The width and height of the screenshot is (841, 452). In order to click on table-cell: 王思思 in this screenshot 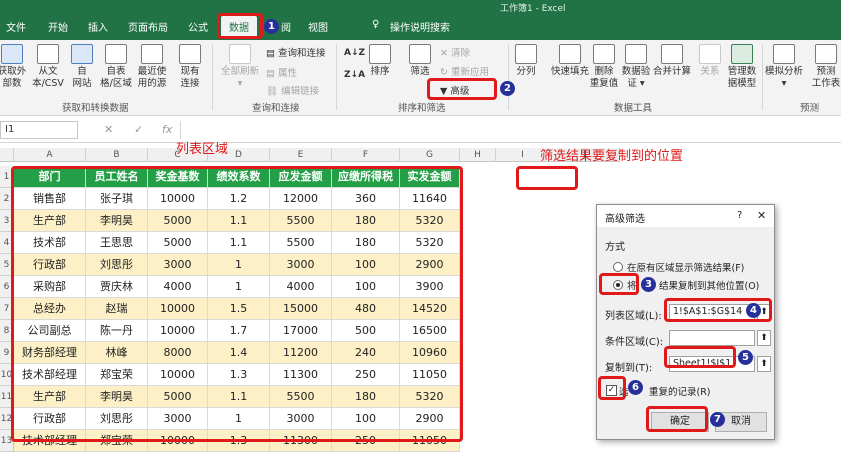, I will do `click(117, 243)`.